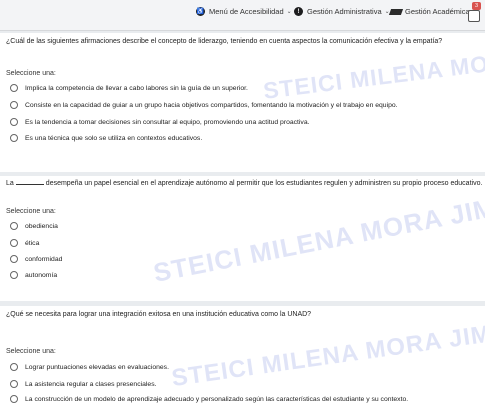 The image size is (485, 403). Describe the element at coordinates (32, 243) in the screenshot. I see `option-label: ética` at that location.